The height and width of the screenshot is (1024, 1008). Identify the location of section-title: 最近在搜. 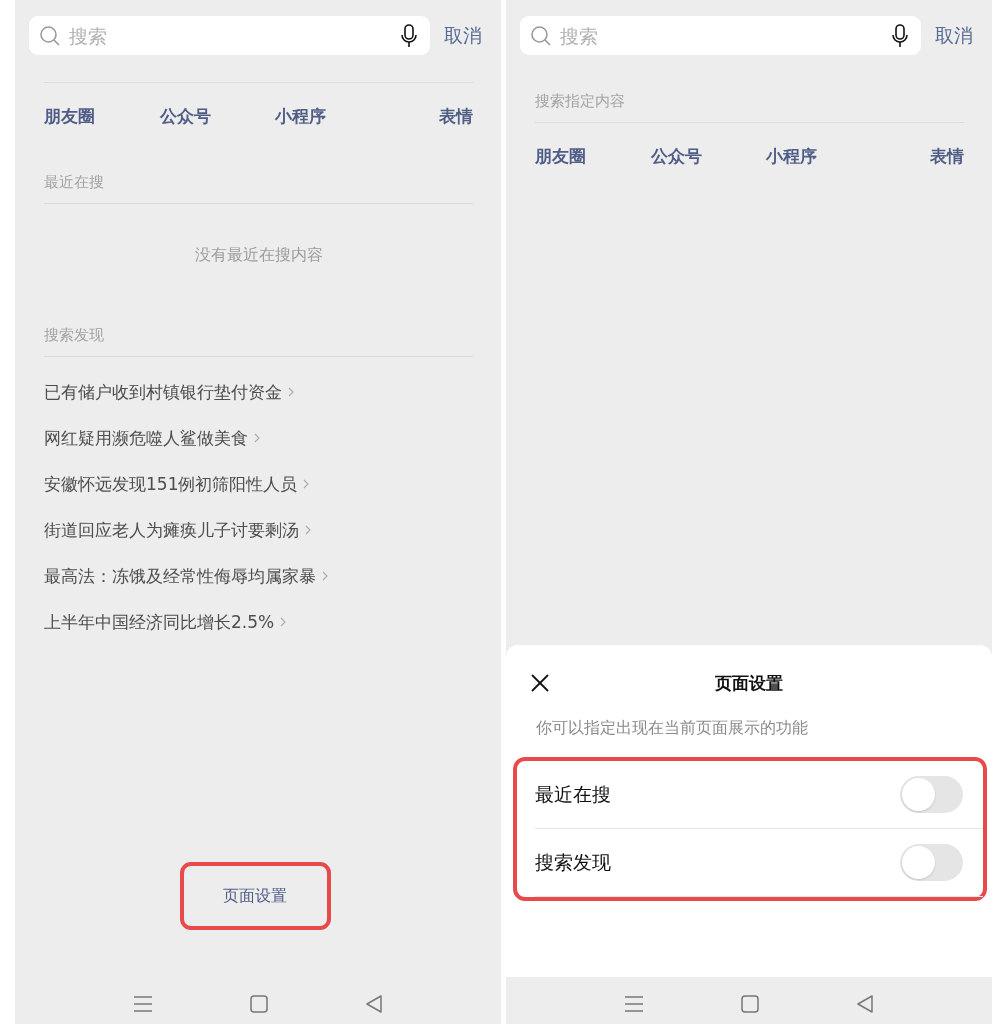
(258, 188).